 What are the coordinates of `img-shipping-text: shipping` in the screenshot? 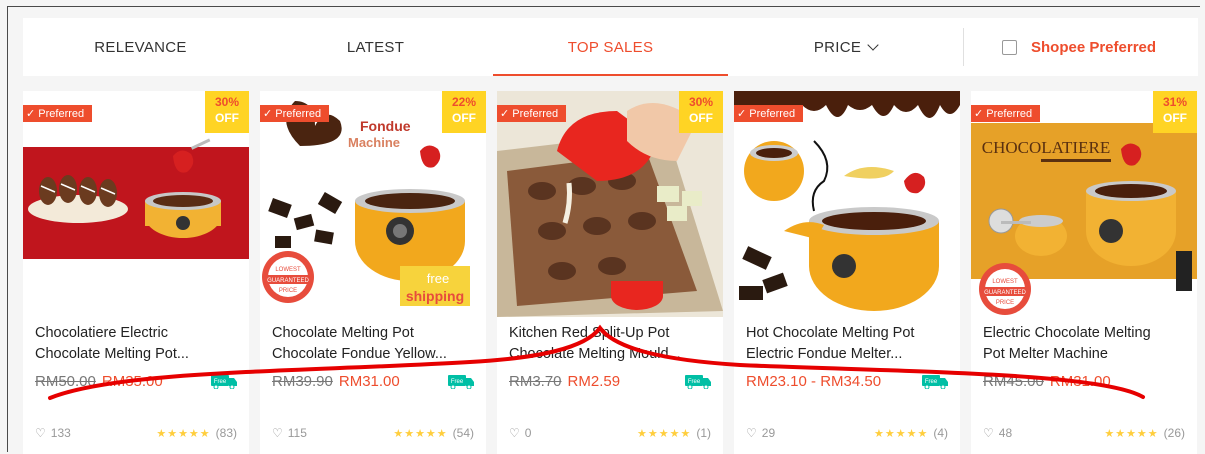 It's located at (435, 296).